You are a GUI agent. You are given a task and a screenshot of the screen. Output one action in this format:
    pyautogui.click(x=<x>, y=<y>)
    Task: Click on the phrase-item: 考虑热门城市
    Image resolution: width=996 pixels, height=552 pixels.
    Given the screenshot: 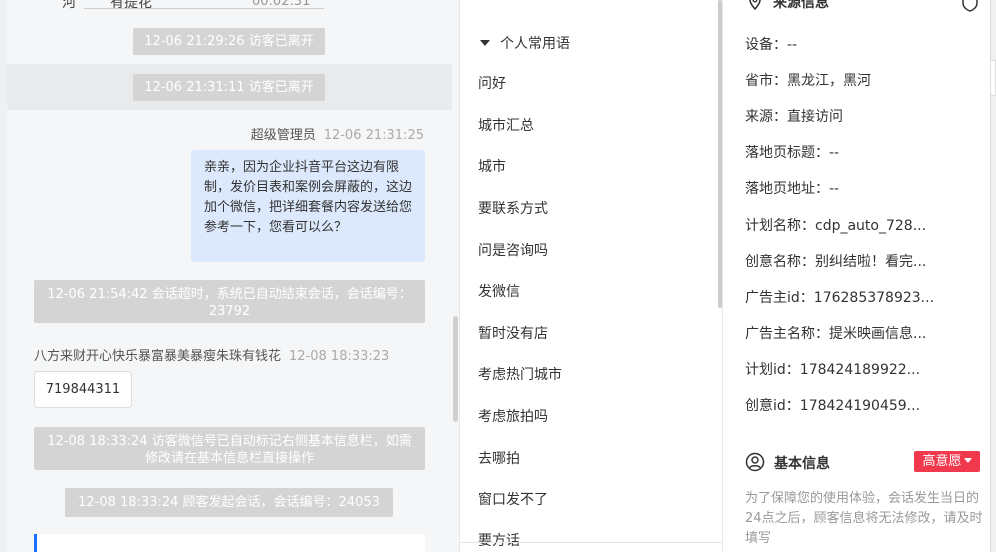 What is the action you would take?
    pyautogui.click(x=520, y=374)
    